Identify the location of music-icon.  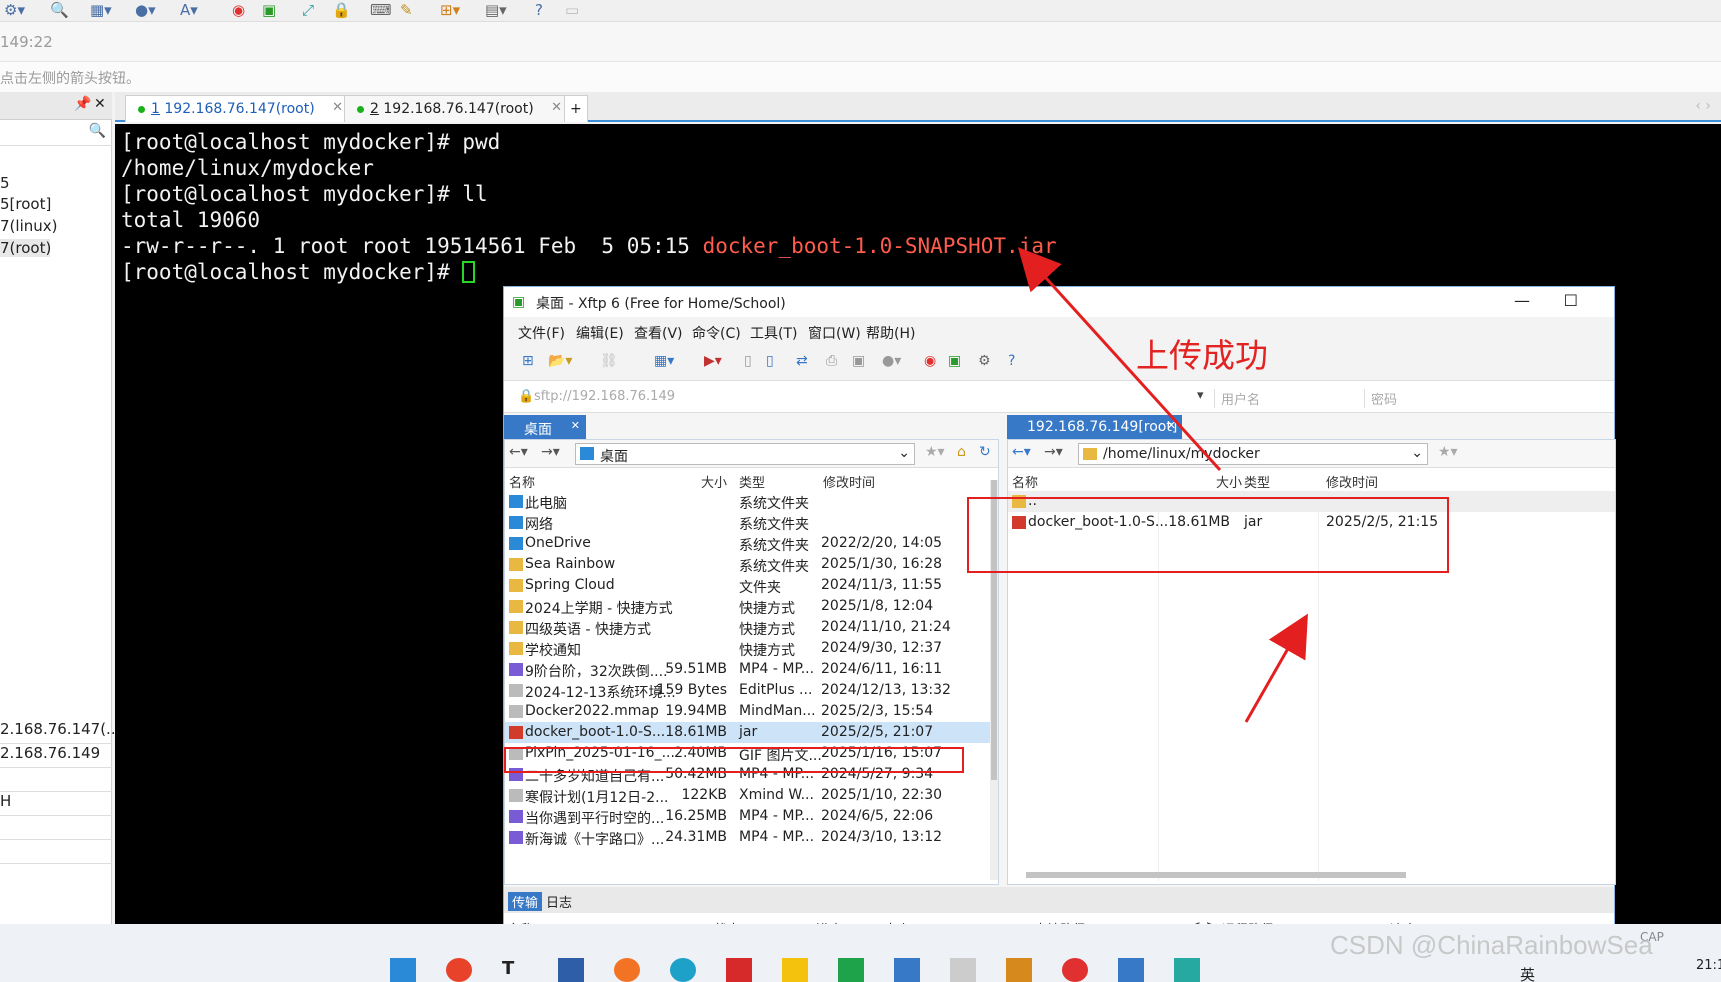
(739, 970).